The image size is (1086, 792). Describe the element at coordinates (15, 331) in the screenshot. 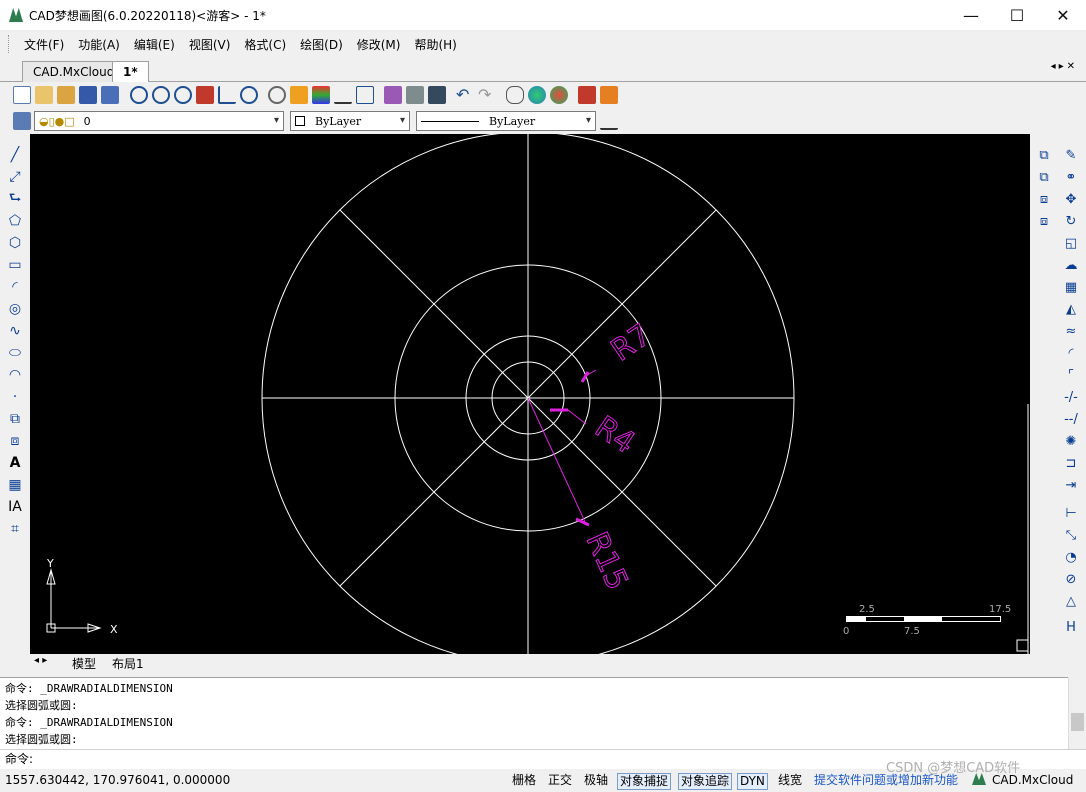

I see `spline-icon: ∿` at that location.